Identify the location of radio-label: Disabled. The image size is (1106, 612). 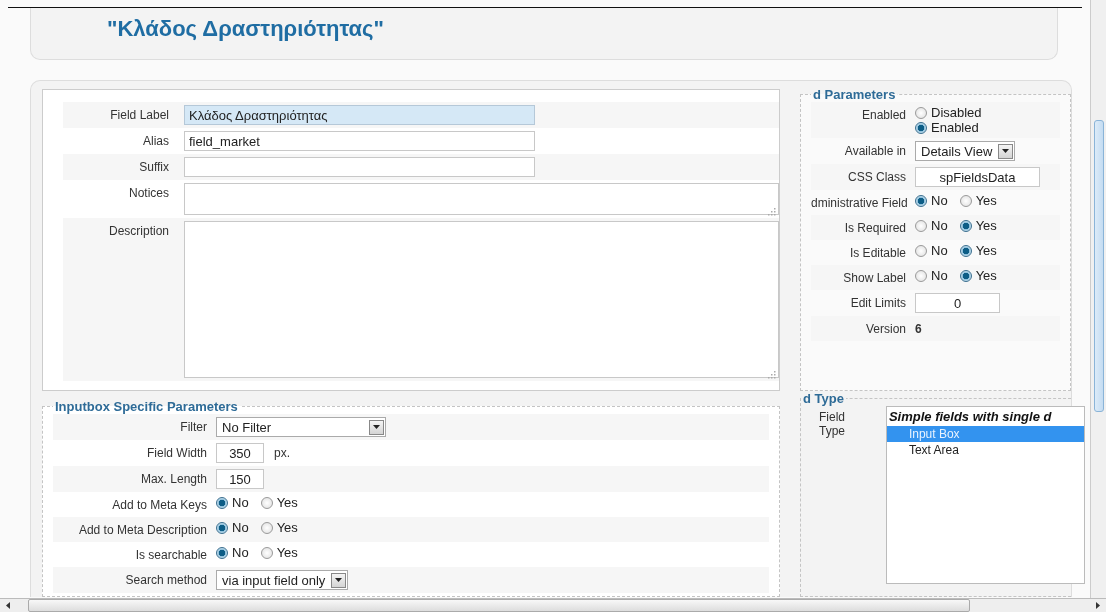
(956, 112).